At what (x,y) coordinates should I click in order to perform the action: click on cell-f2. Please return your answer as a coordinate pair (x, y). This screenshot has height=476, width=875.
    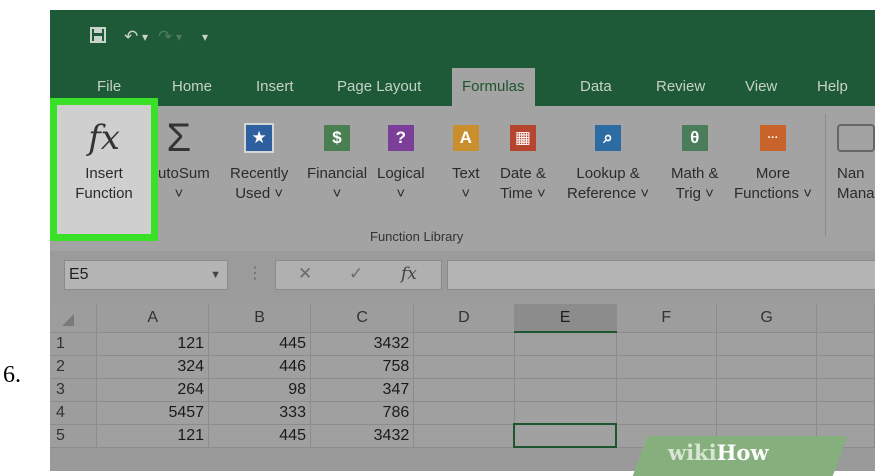
    Looking at the image, I should click on (666, 367).